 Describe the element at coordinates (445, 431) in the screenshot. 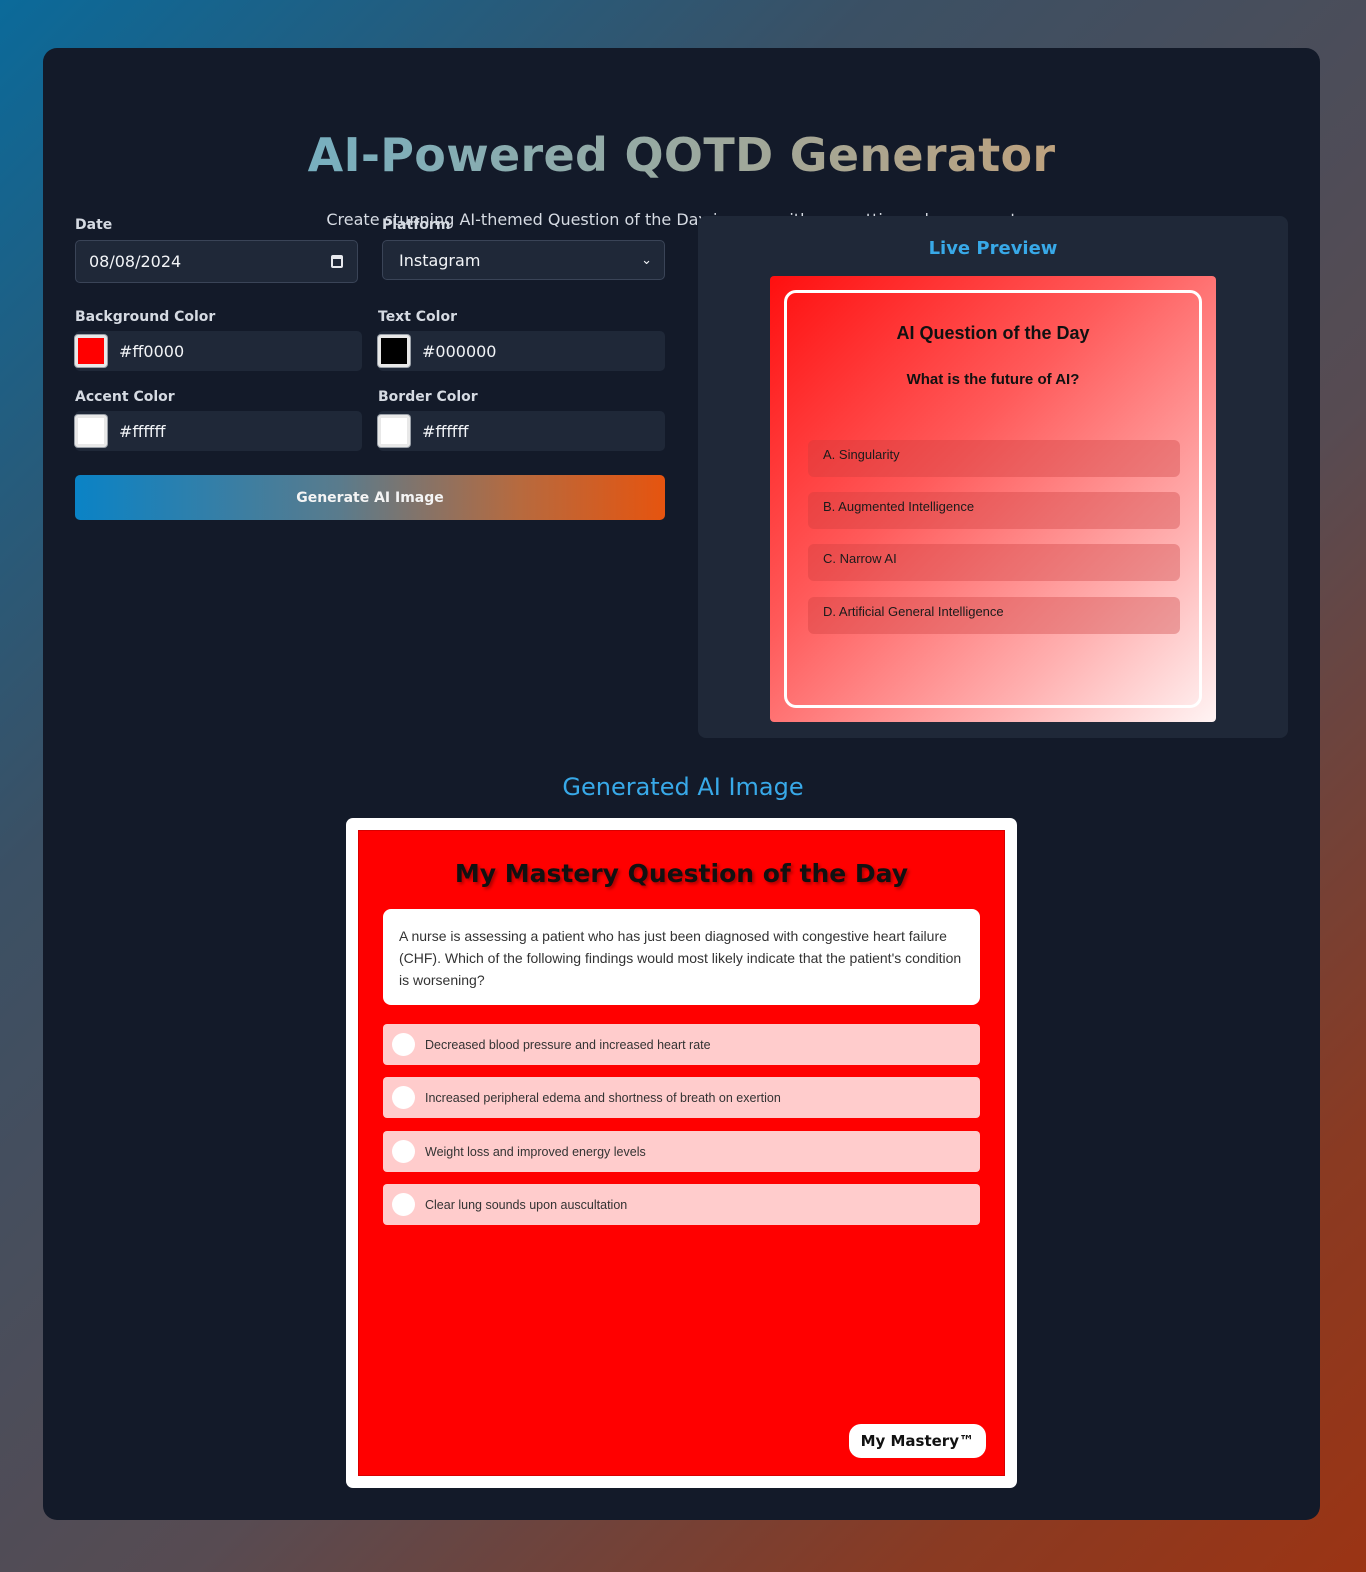

I see `border-color-value: #ffffff` at that location.